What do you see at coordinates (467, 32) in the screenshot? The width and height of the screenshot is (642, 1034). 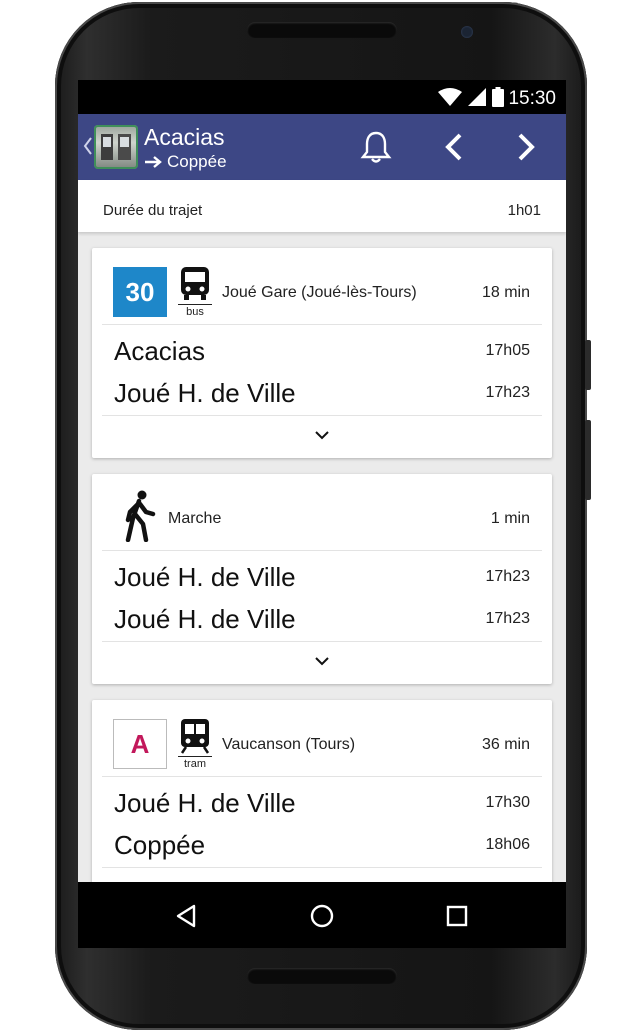 I see `front-camera` at bounding box center [467, 32].